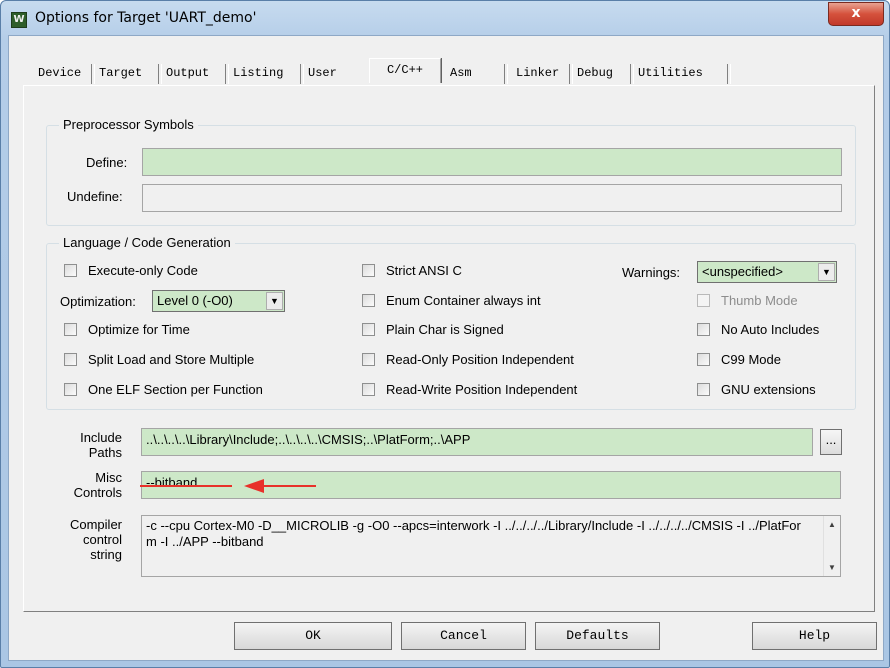  Describe the element at coordinates (445, 18) in the screenshot. I see `title-bar: W Options for Target 'UART_demo' x` at that location.